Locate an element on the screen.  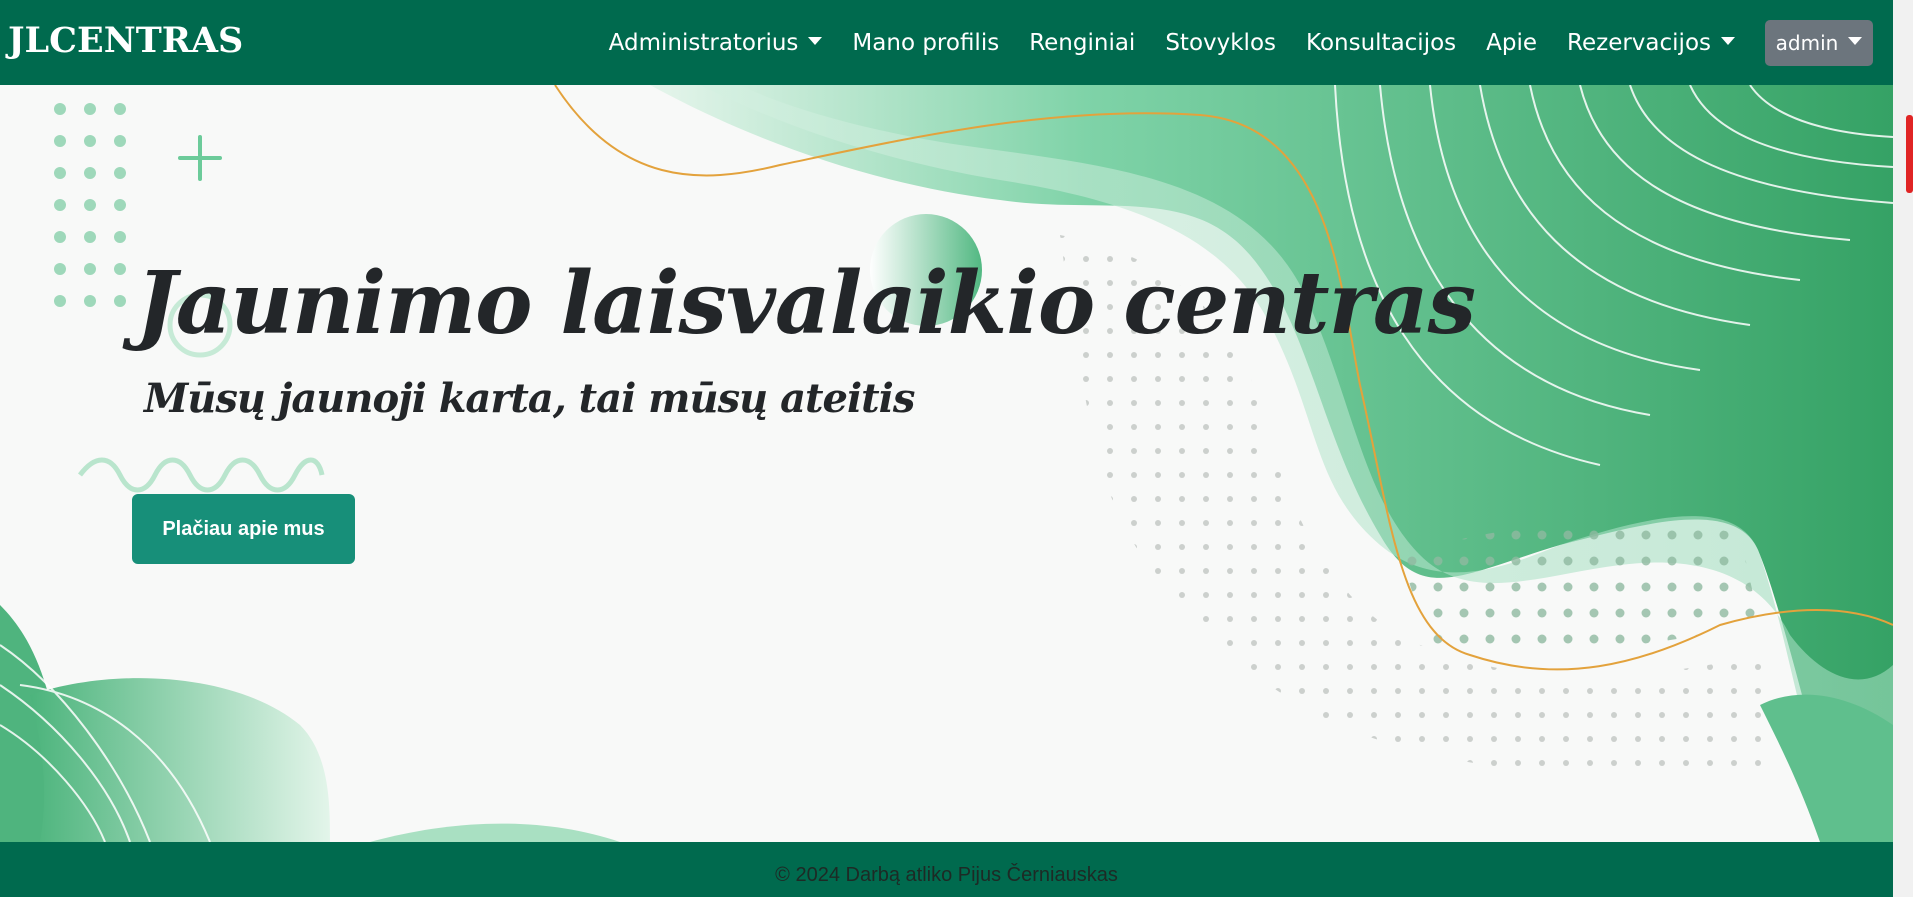
footer-copyright: © 2024 Darbą atliko Pijus Černiauskas is located at coordinates (946, 875).